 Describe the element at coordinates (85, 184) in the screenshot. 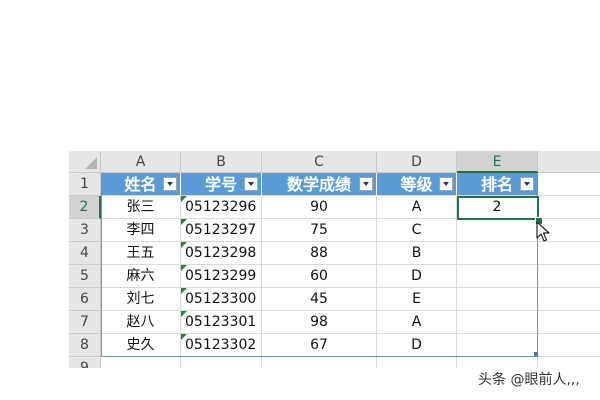

I see `row-header-1: 1` at that location.